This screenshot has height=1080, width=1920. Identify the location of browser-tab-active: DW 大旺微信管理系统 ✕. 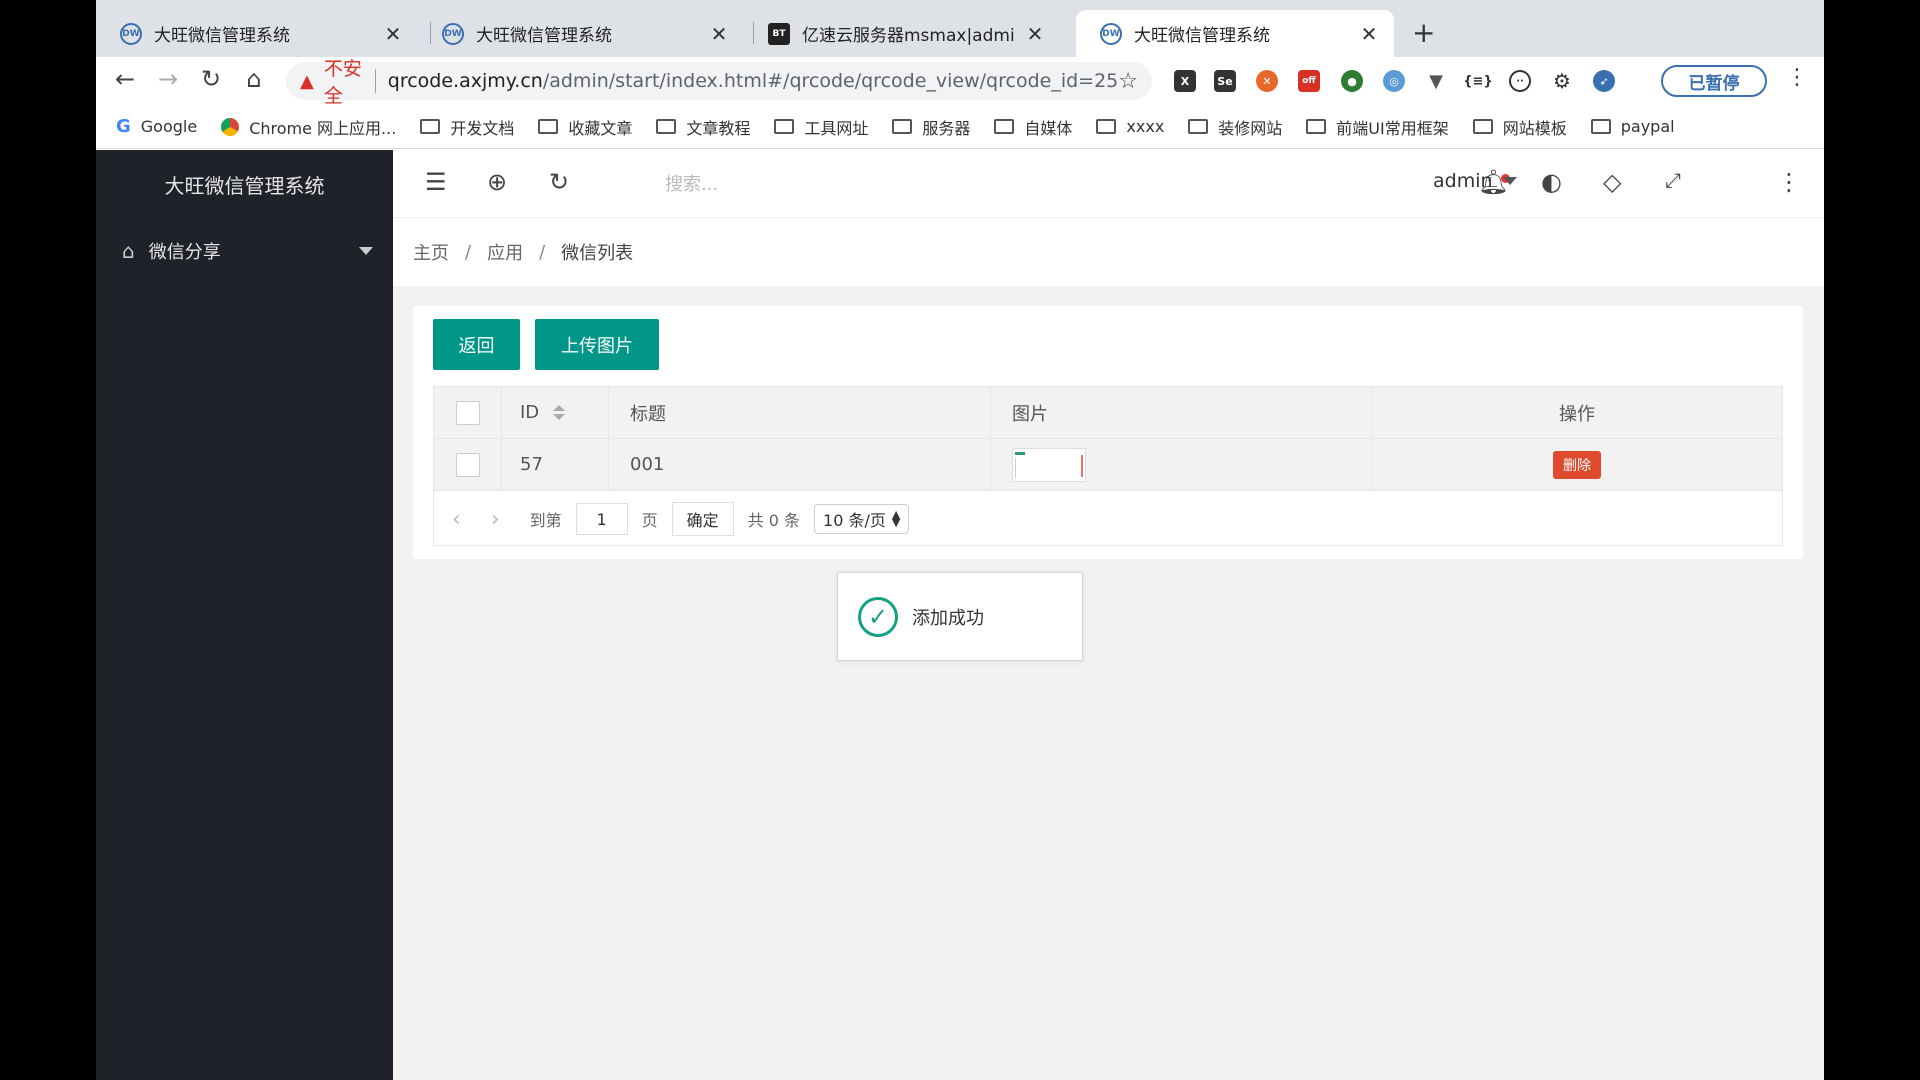
(1235, 33).